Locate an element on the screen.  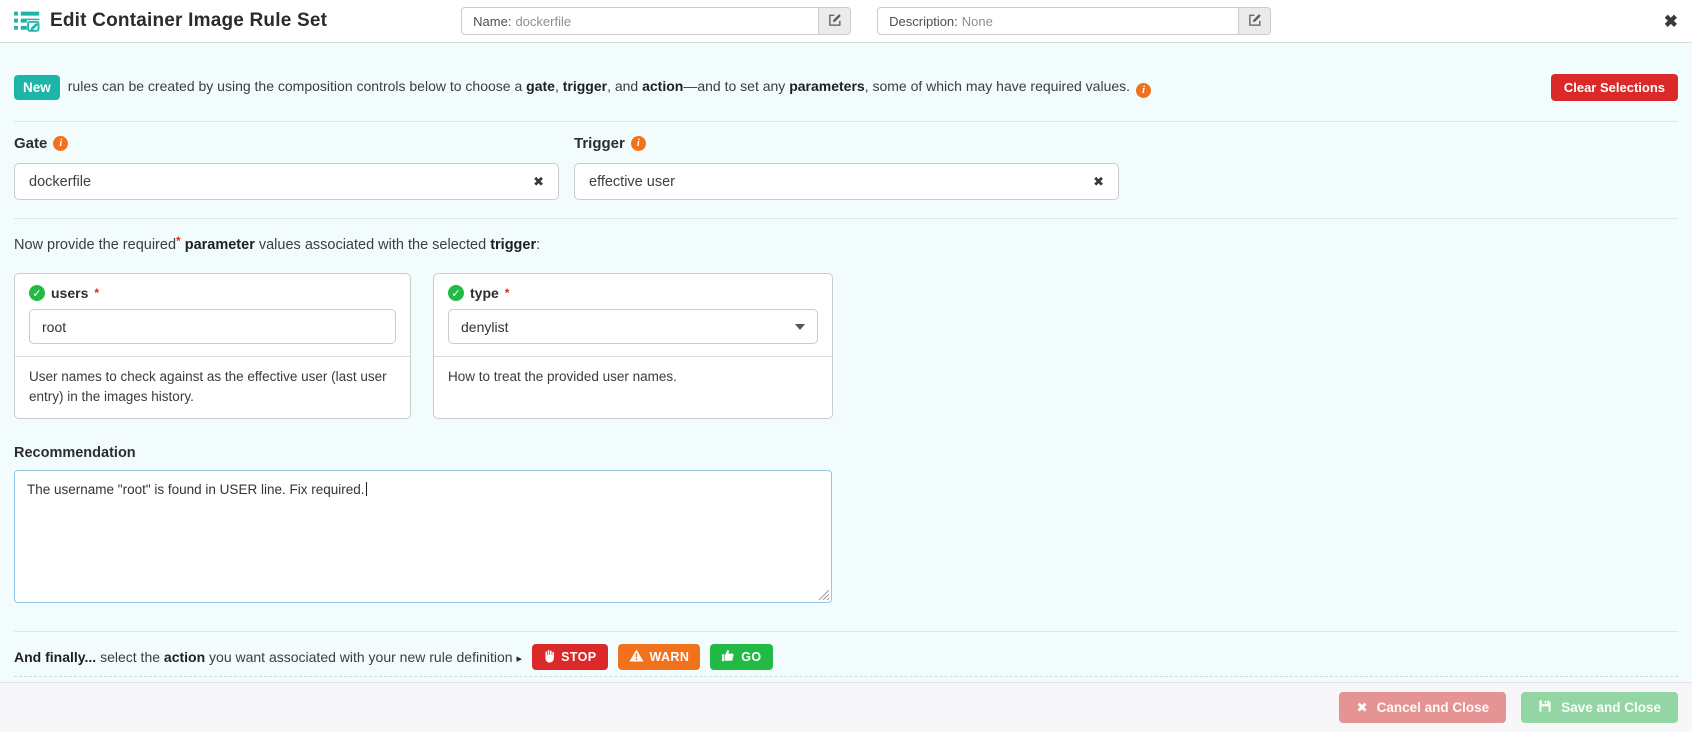
clear-selections-button: Clear Selections is located at coordinates (1614, 87).